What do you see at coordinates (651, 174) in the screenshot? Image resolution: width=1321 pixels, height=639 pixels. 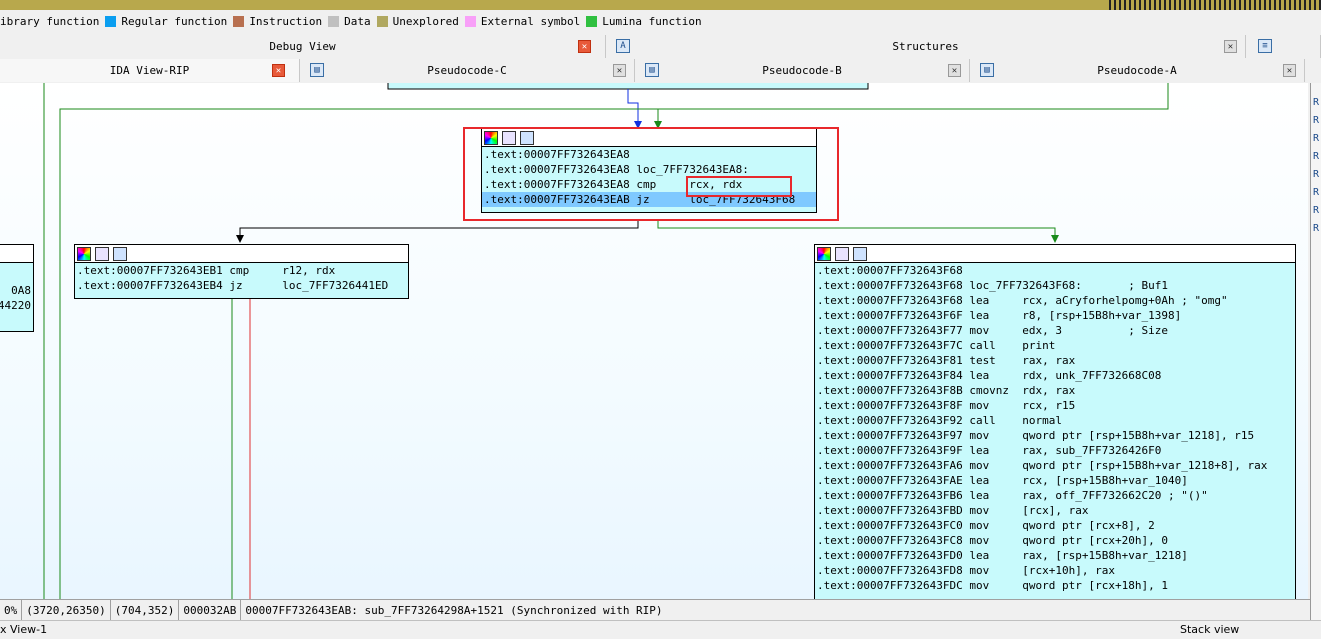 I see `highlight-box-node` at bounding box center [651, 174].